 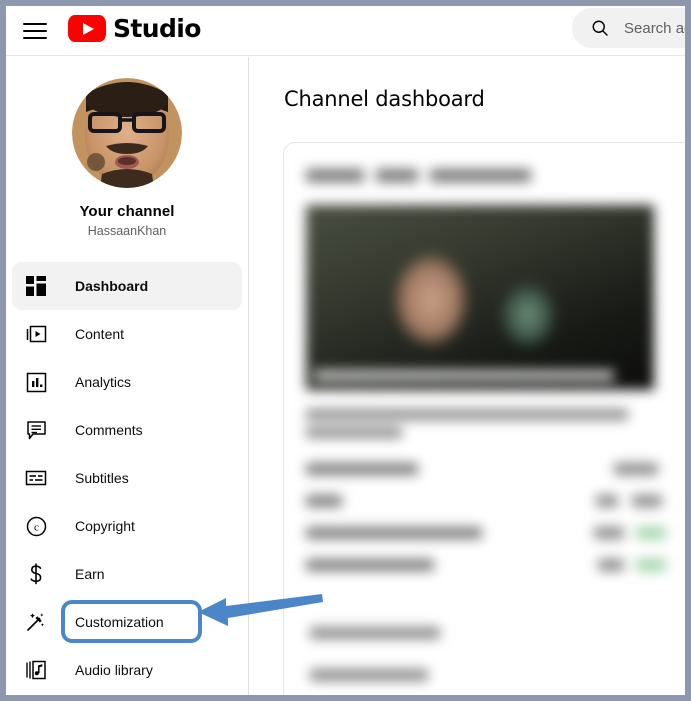 I want to click on search-placeholder-text: Search ac, so click(x=654, y=28).